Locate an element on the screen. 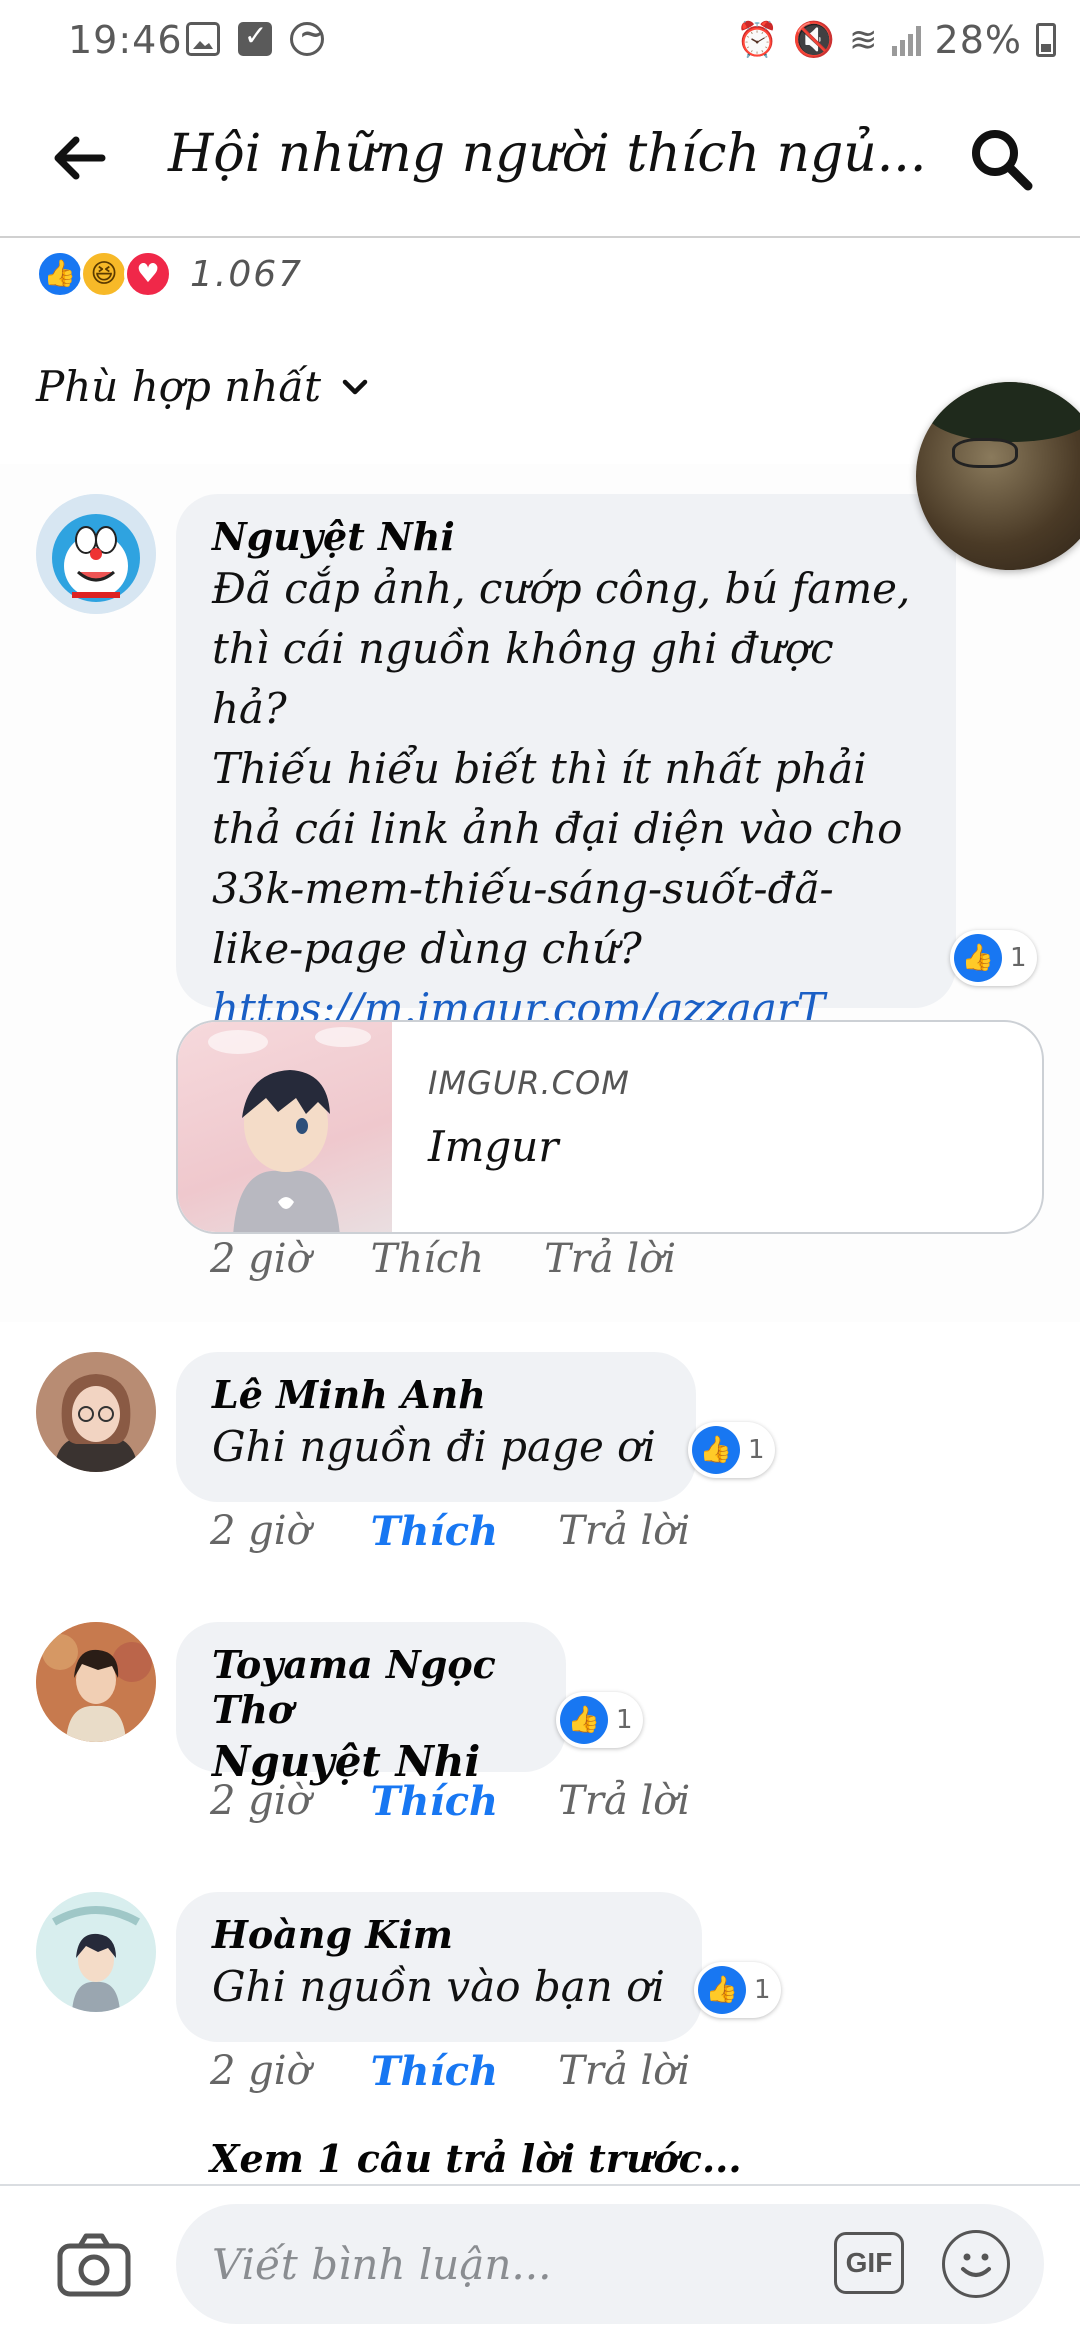 Image resolution: width=1080 pixels, height=2340 pixels. task-notification-icon is located at coordinates (255, 37).